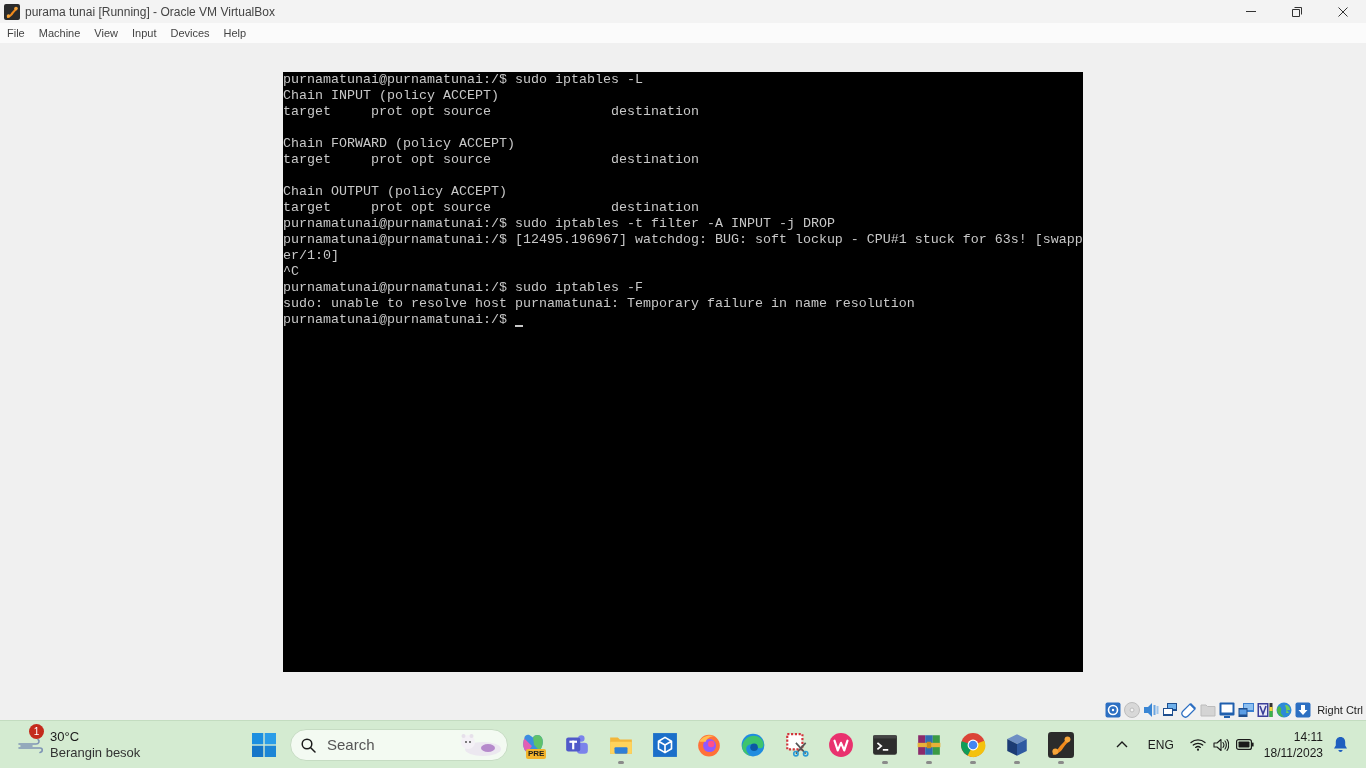  I want to click on speaker-icon, so click(1220, 744).